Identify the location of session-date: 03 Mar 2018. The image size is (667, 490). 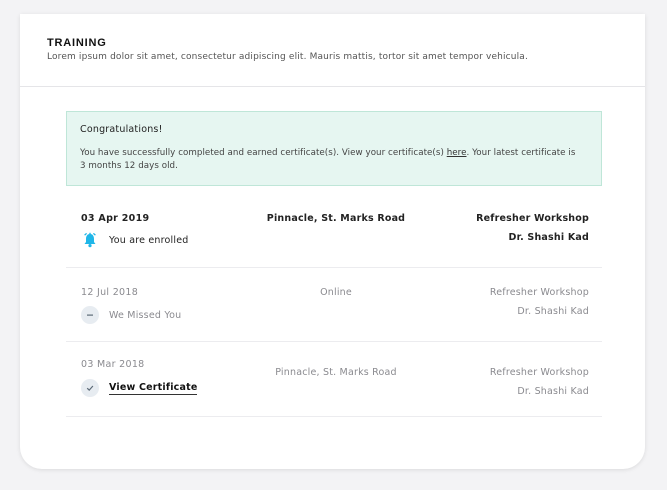
(113, 364).